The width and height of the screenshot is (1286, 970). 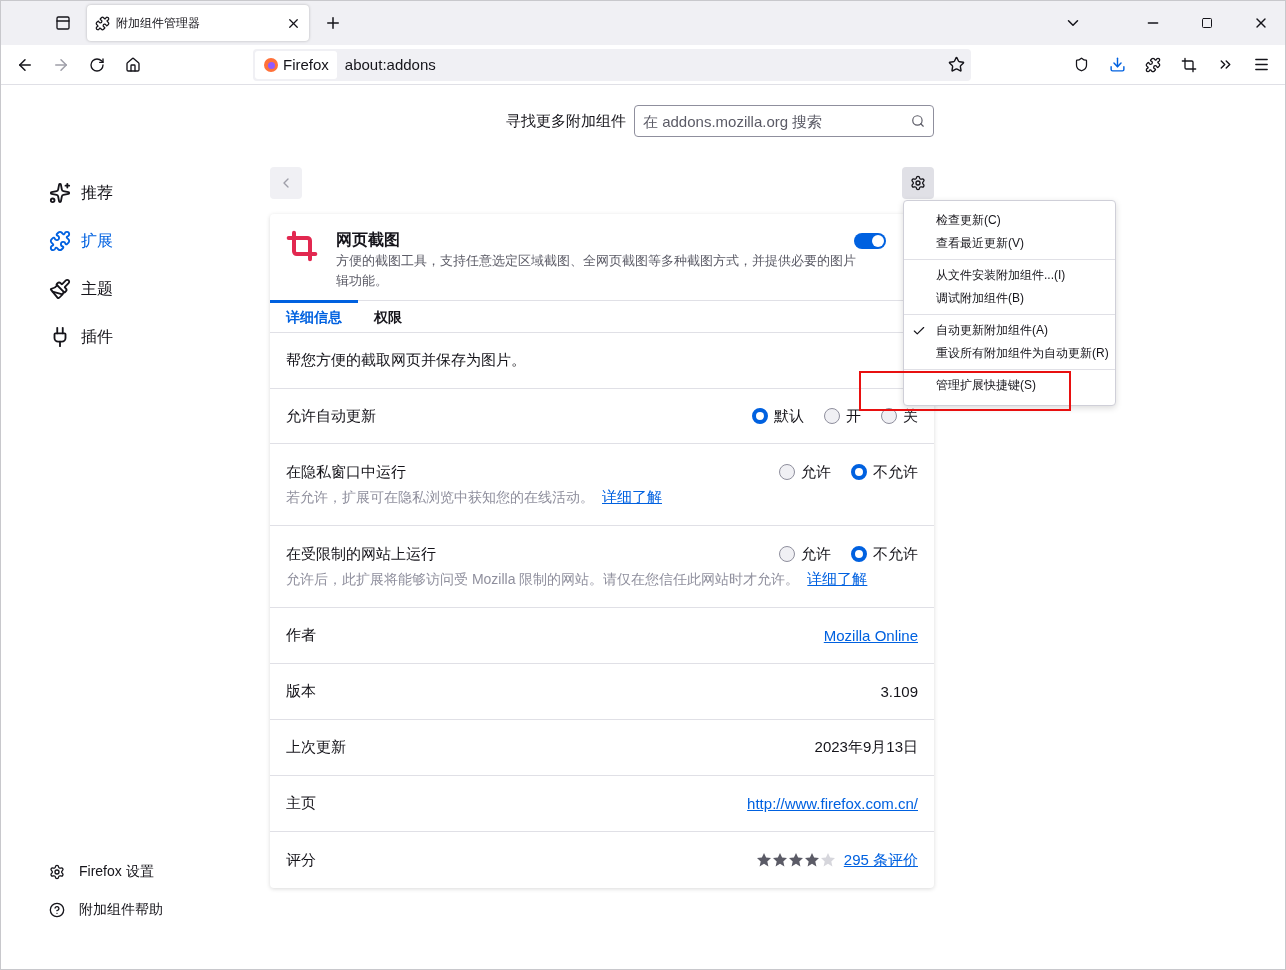 What do you see at coordinates (301, 803) in the screenshot?
I see `info-label: 主页` at bounding box center [301, 803].